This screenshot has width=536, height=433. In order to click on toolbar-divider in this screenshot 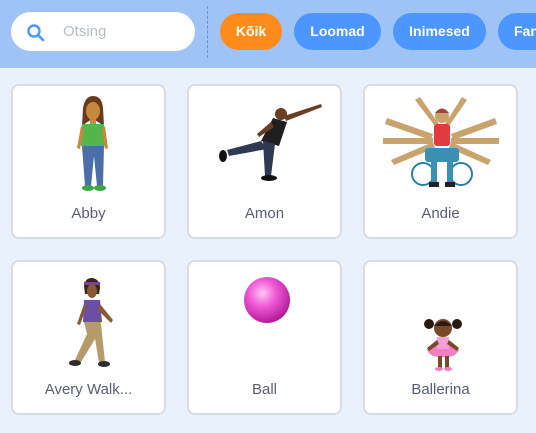, I will do `click(207, 32)`.